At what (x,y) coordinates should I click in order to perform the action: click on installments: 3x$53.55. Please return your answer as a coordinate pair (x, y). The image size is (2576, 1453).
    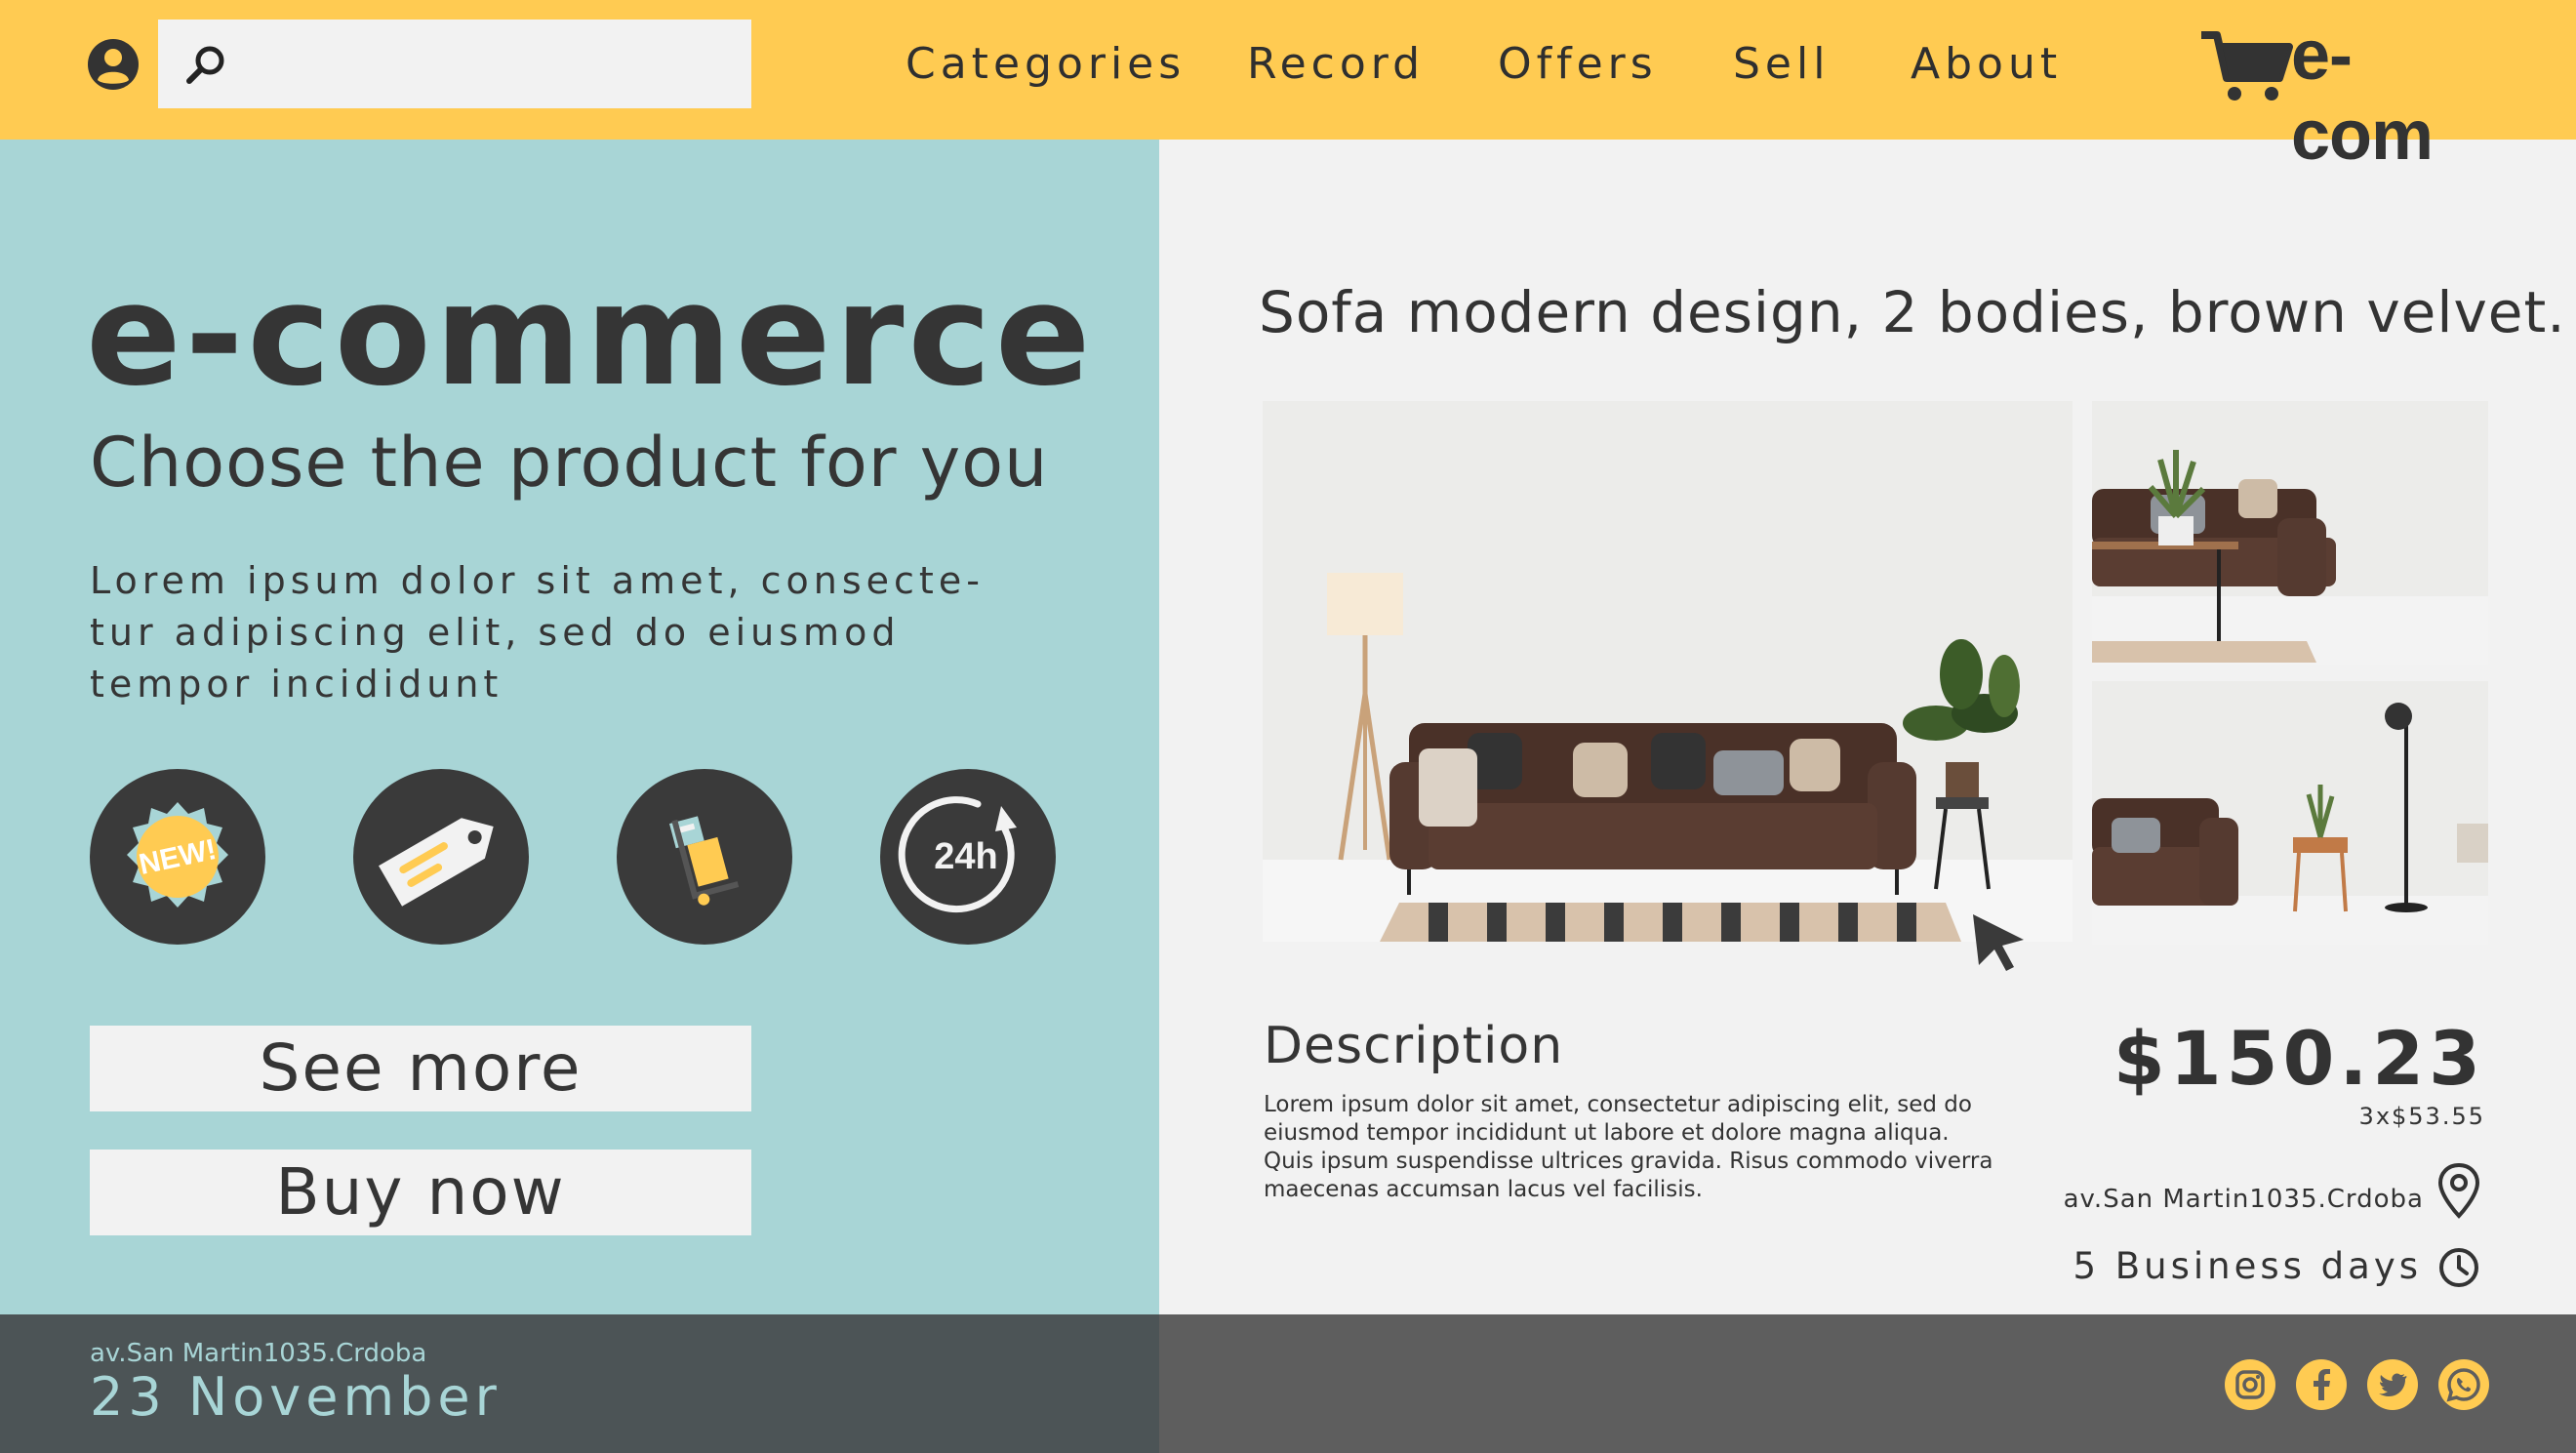
    Looking at the image, I should click on (2421, 1116).